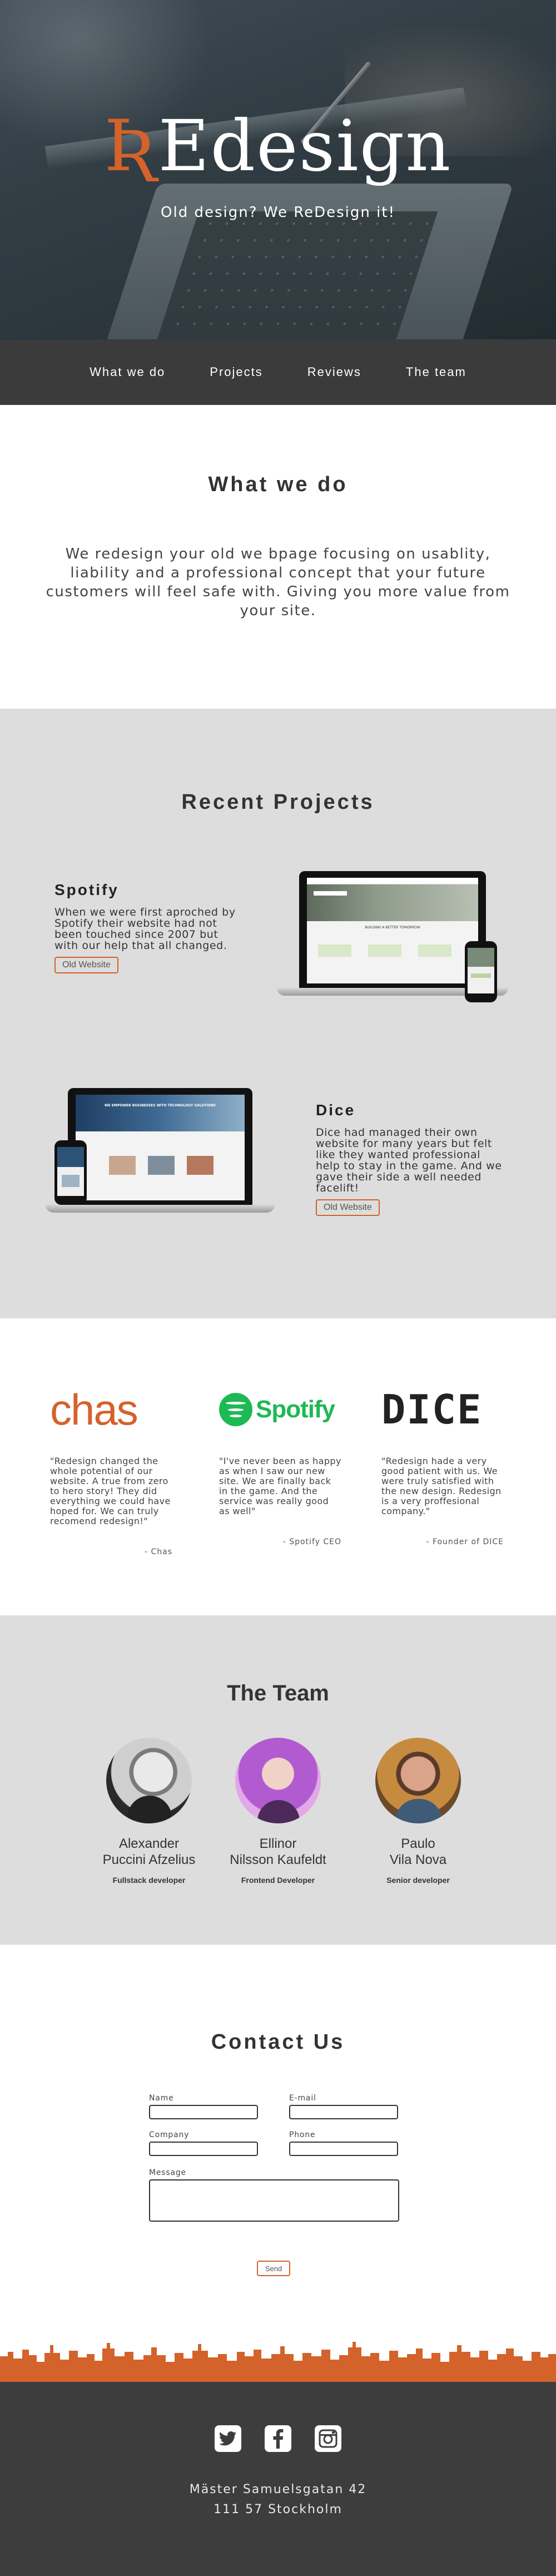 This screenshot has width=556, height=2576. I want to click on twitter-icon, so click(228, 2438).